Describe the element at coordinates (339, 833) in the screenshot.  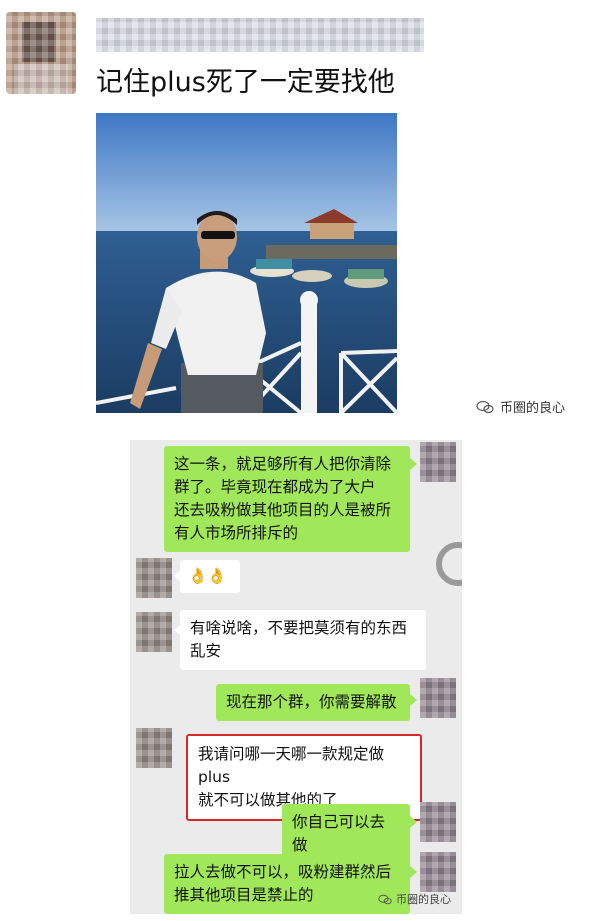
I see `message-line: 你自己可以去做` at that location.